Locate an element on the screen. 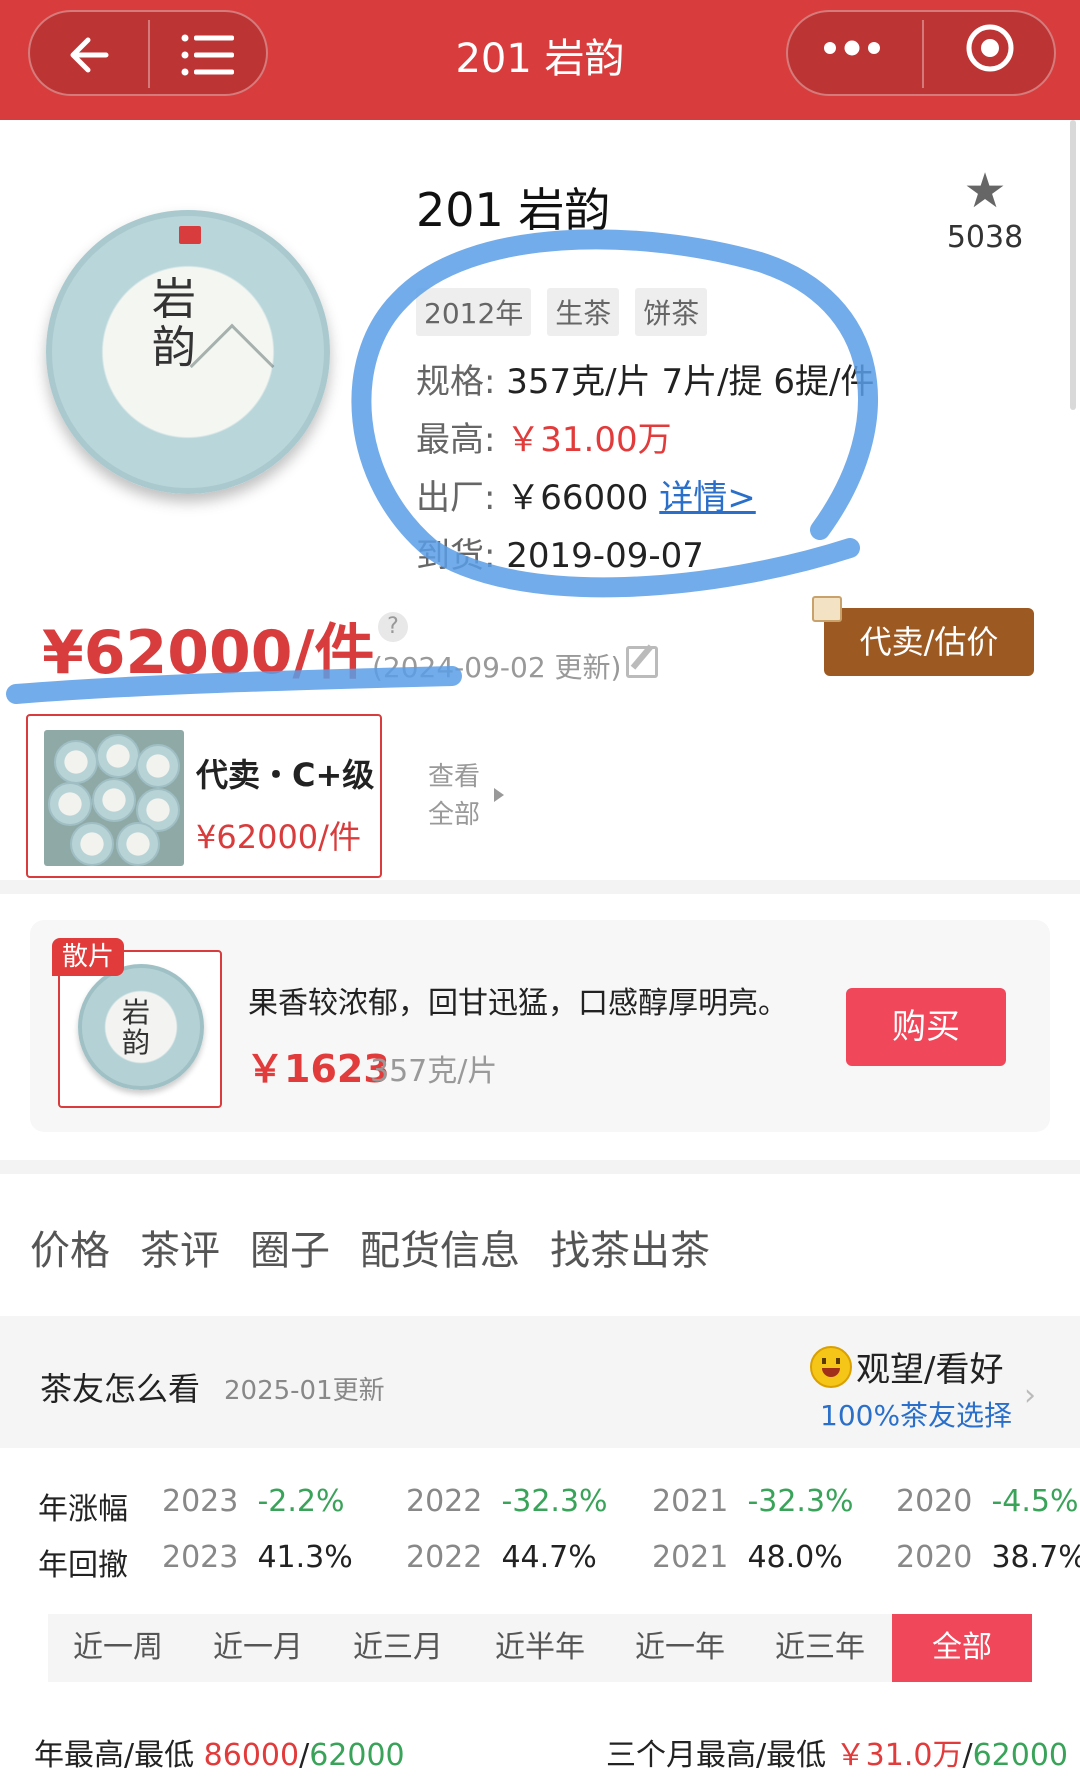  drawdown-value: 41.3% is located at coordinates (305, 1557).